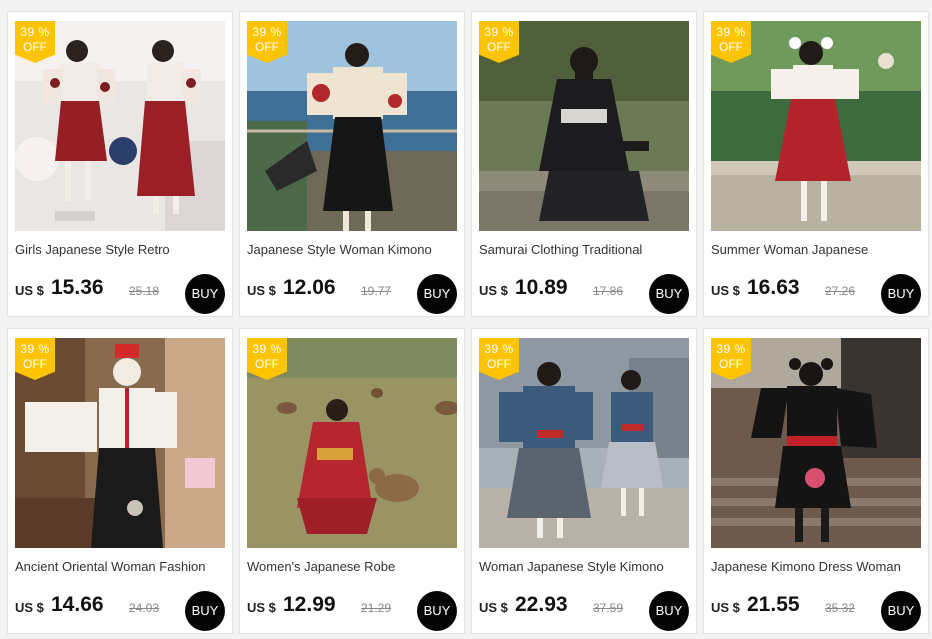 The image size is (932, 639). Describe the element at coordinates (353, 249) in the screenshot. I see `product-title: Japanese Style Woman Kimono` at that location.